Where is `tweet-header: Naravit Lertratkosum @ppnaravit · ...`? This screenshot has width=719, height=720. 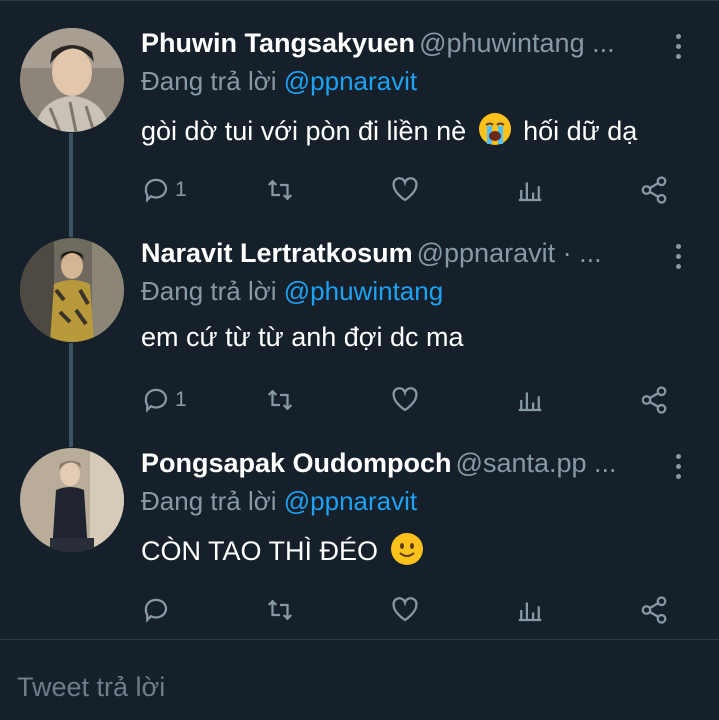 tweet-header: Naravit Lertratkosum @ppnaravit · ... is located at coordinates (415, 256).